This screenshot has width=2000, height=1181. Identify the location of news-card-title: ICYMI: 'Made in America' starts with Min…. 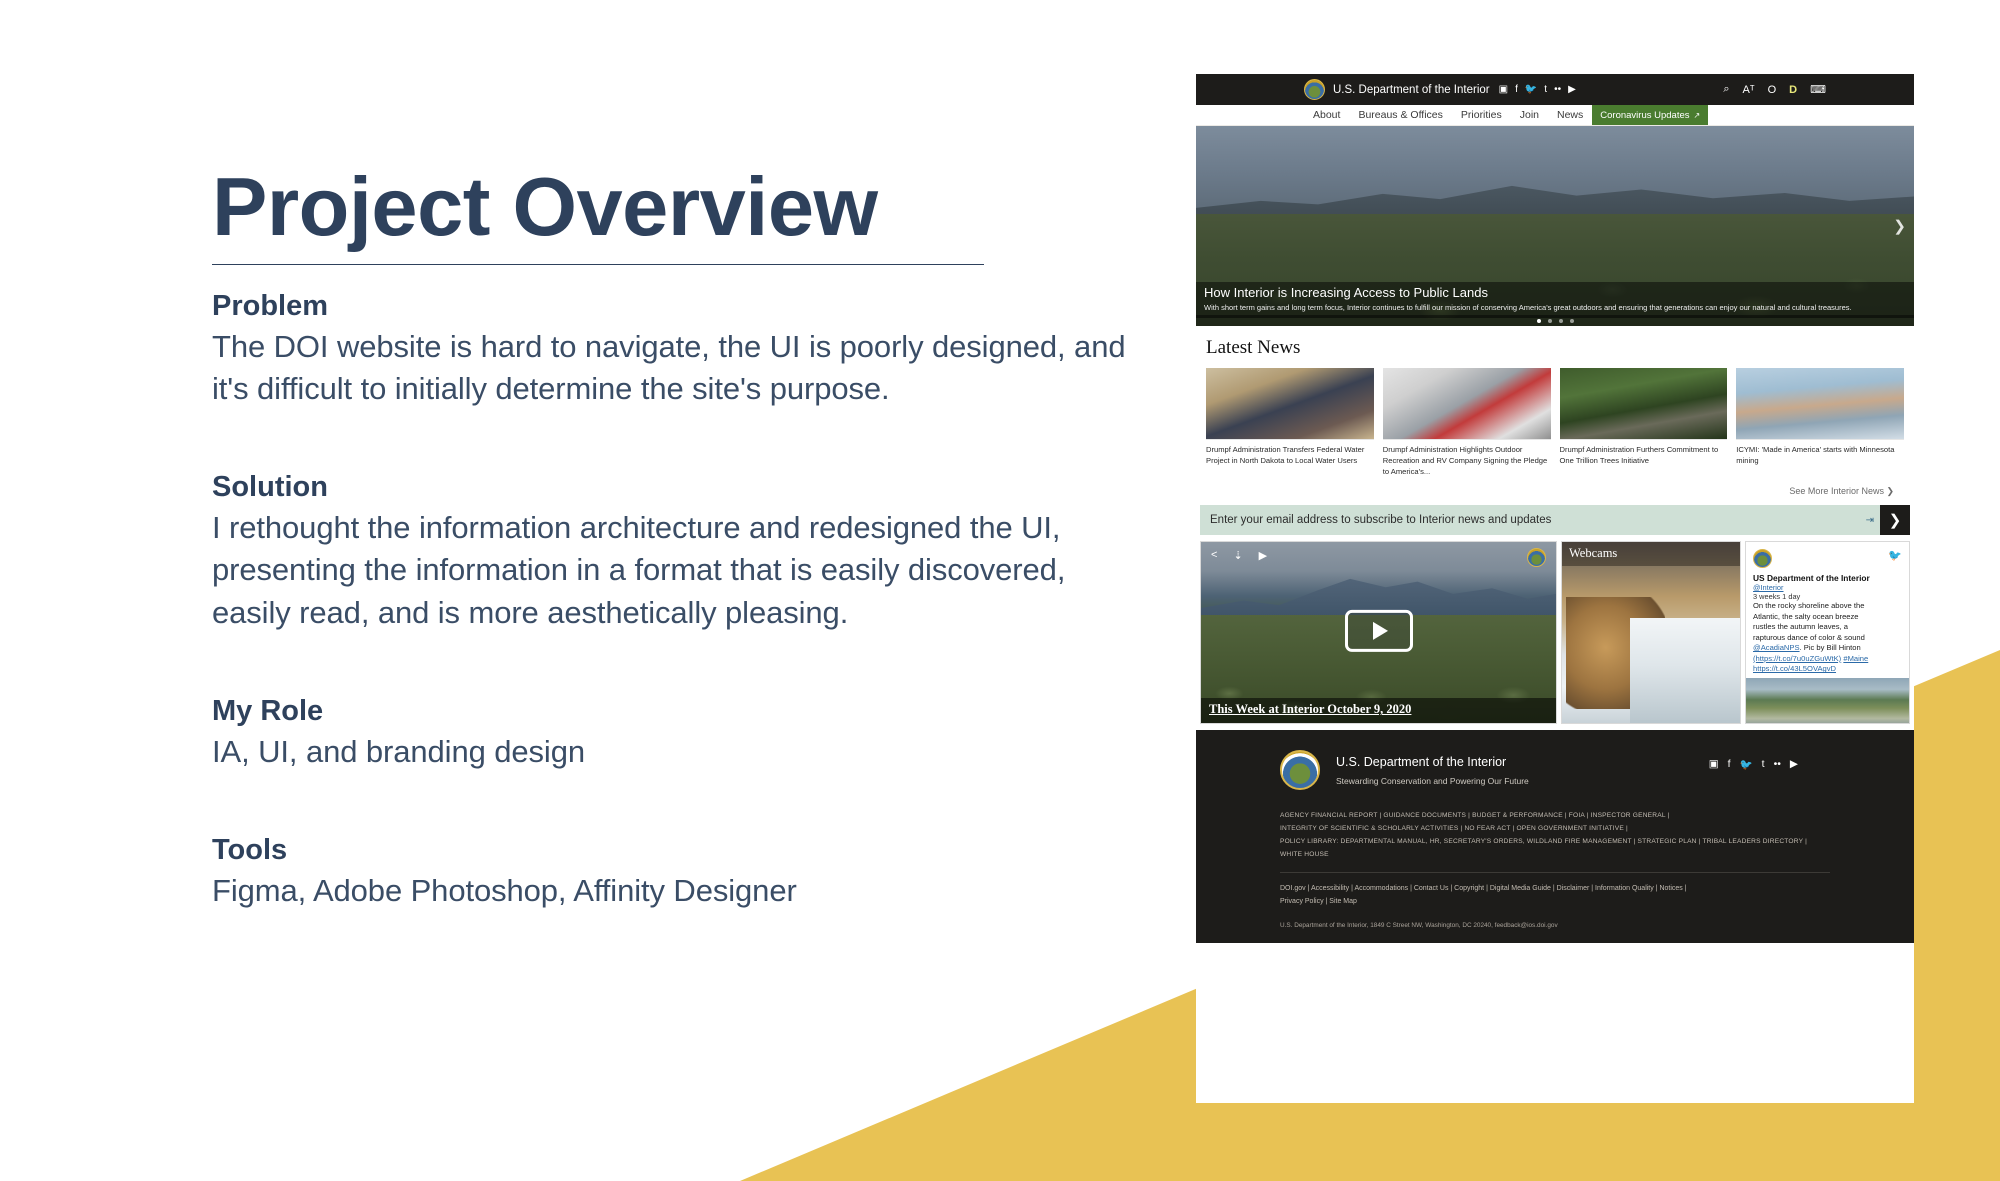
(1820, 453).